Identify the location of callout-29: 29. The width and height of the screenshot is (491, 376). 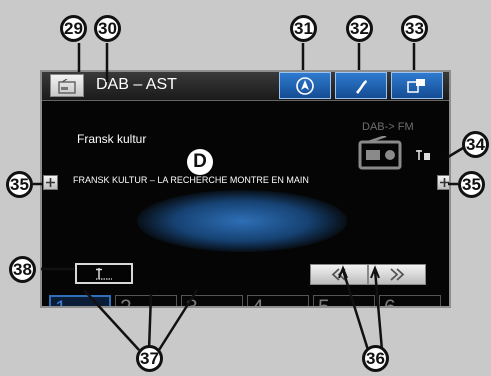
(73, 28).